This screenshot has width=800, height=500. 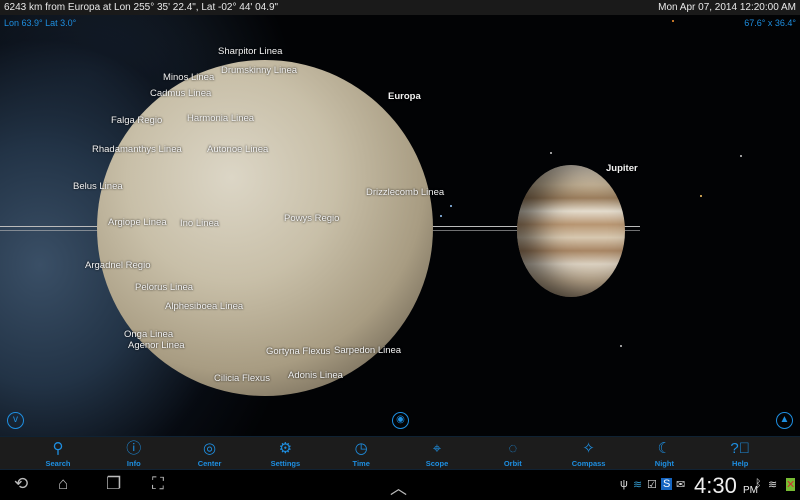 What do you see at coordinates (204, 306) in the screenshot?
I see `feature-label: Alphesiboea Linea` at bounding box center [204, 306].